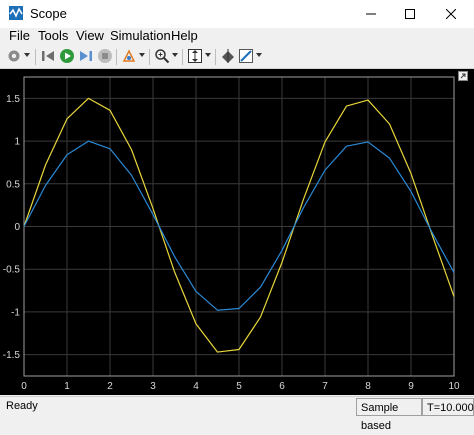 This screenshot has height=435, width=474. I want to click on stop-icon, so click(105, 56).